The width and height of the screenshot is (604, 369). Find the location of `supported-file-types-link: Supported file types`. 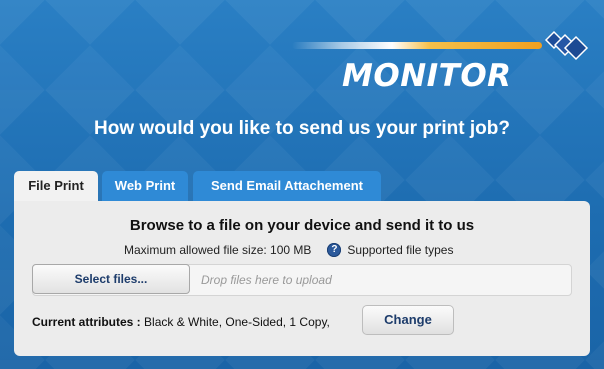

supported-file-types-link: Supported file types is located at coordinates (400, 250).